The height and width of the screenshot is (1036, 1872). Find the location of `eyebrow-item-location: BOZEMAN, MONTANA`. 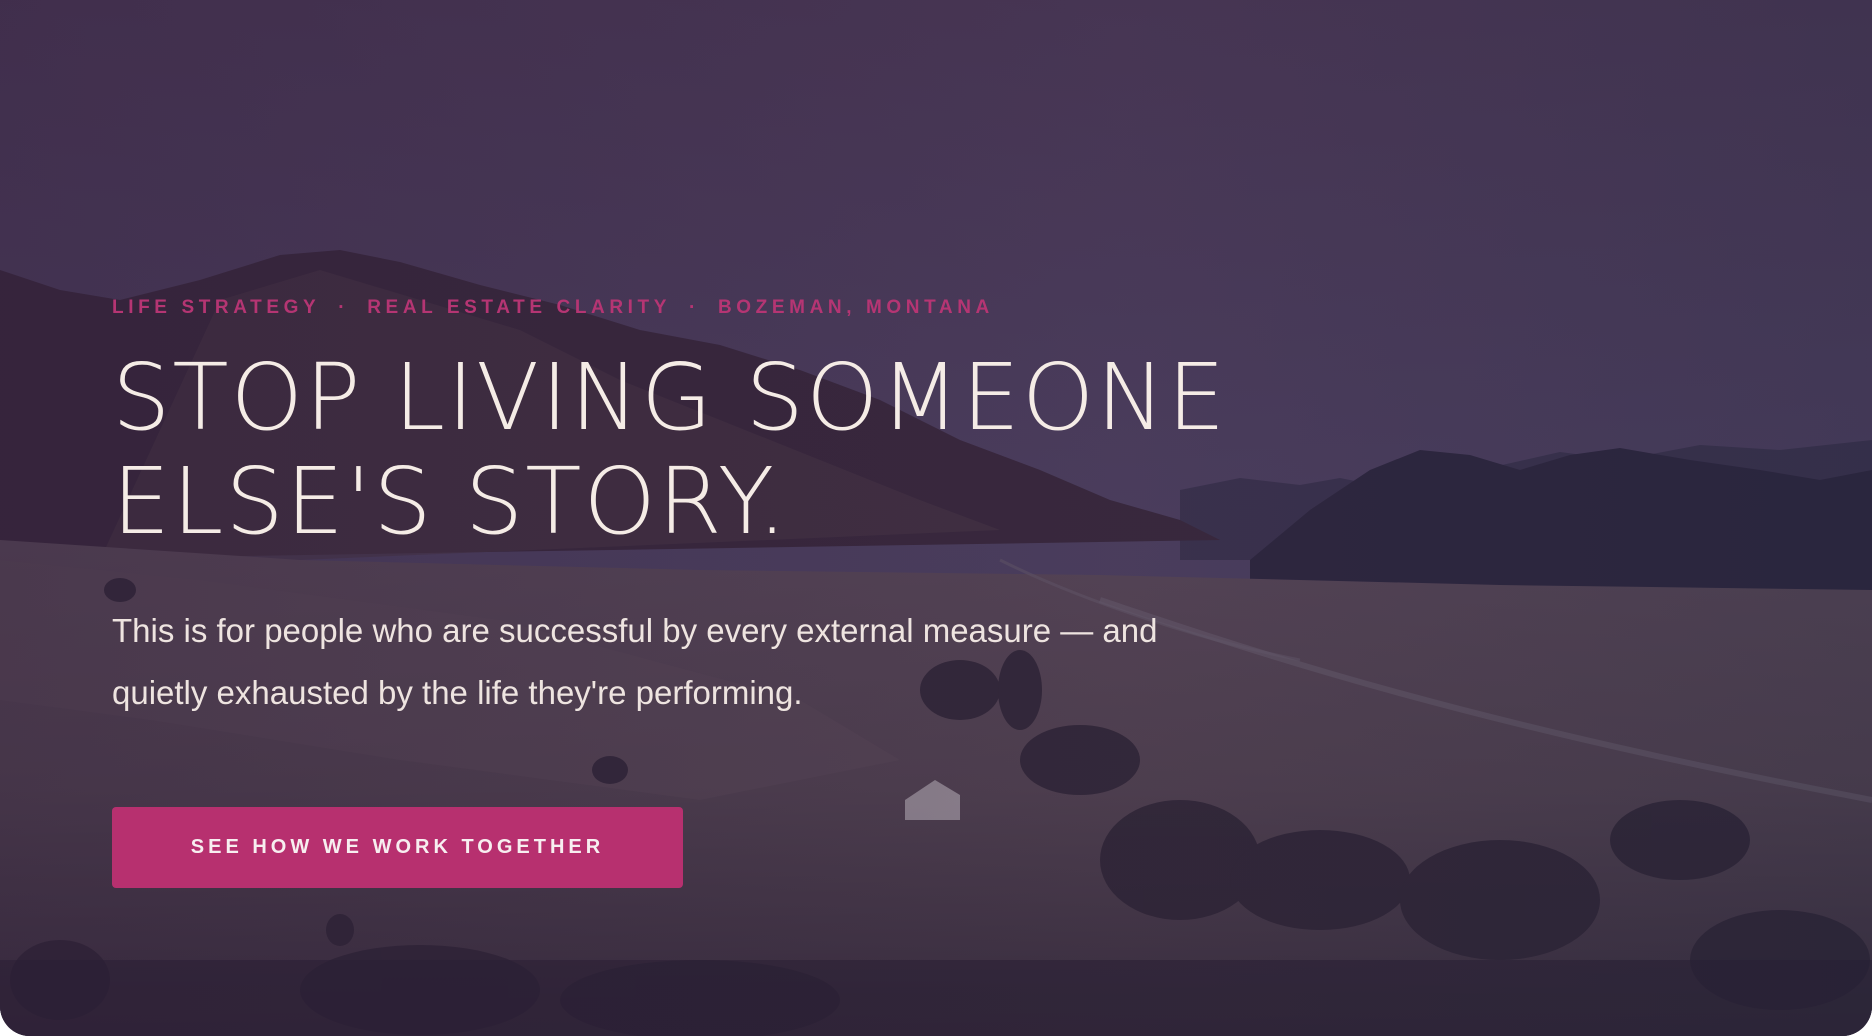

eyebrow-item-location: BOZEMAN, MONTANA is located at coordinates (855, 307).